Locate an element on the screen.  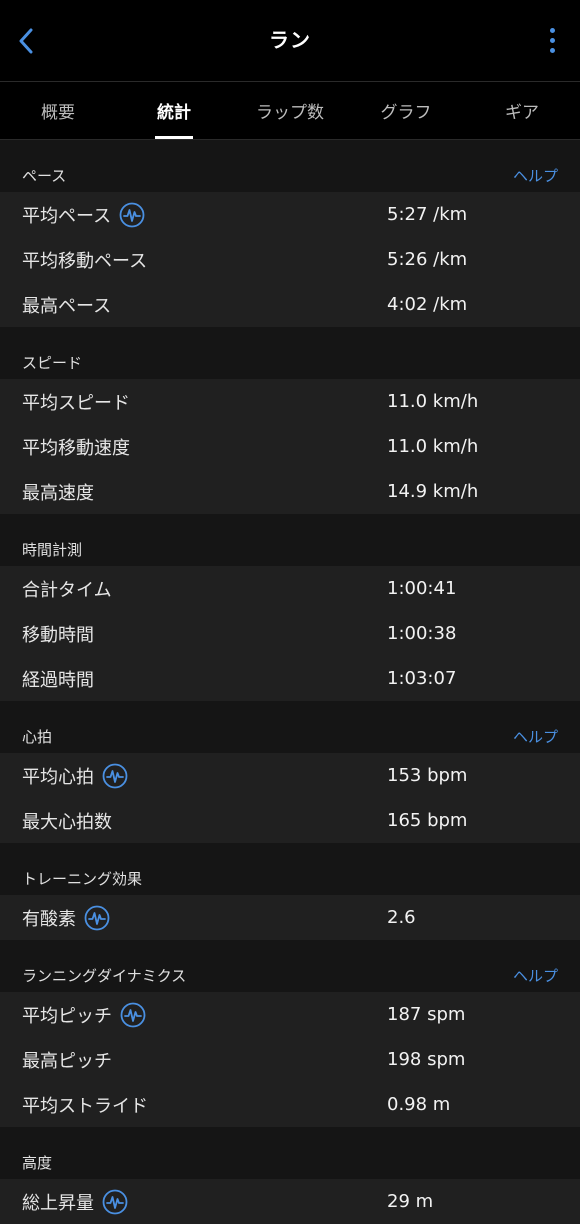
stat-row: 平均ペース 5:27 /km is located at coordinates (290, 214).